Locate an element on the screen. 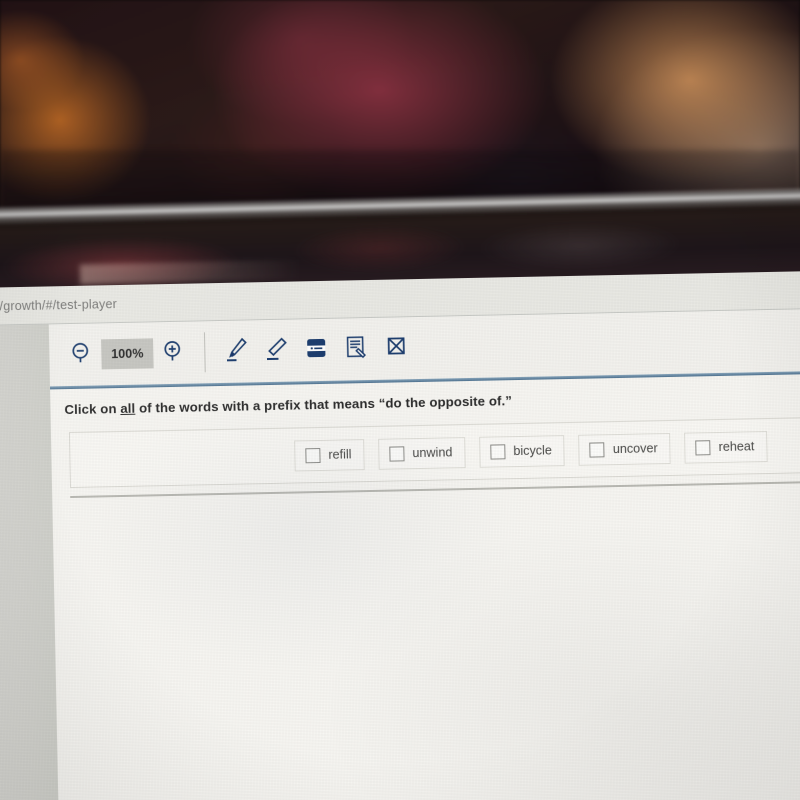 The height and width of the screenshot is (800, 800). highlighter-icon is located at coordinates (236, 352).